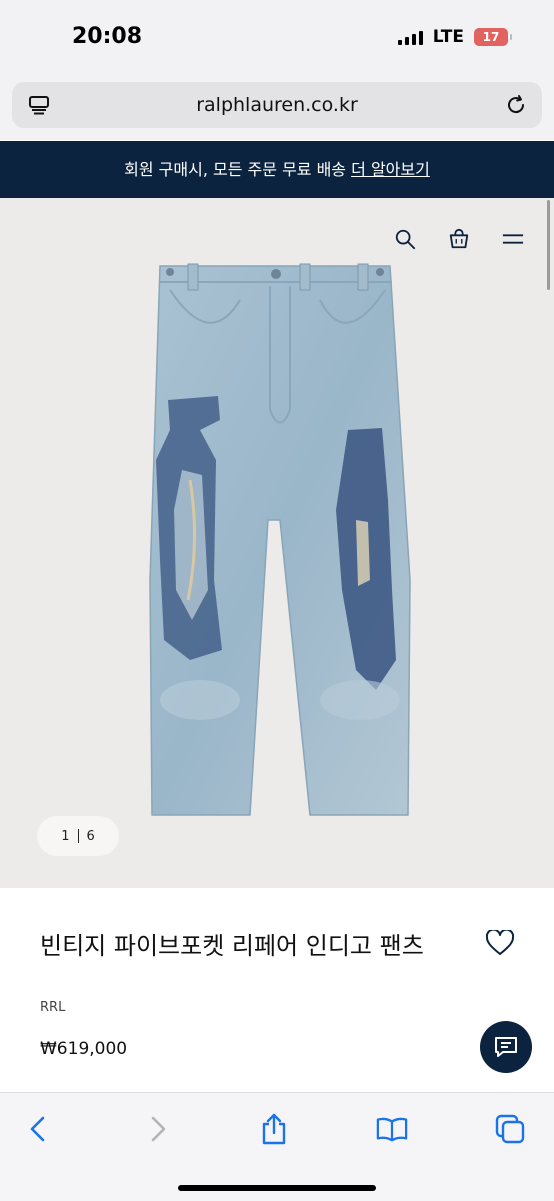 The width and height of the screenshot is (554, 1201). I want to click on address-bar: ralphlauren.co.kr, so click(277, 105).